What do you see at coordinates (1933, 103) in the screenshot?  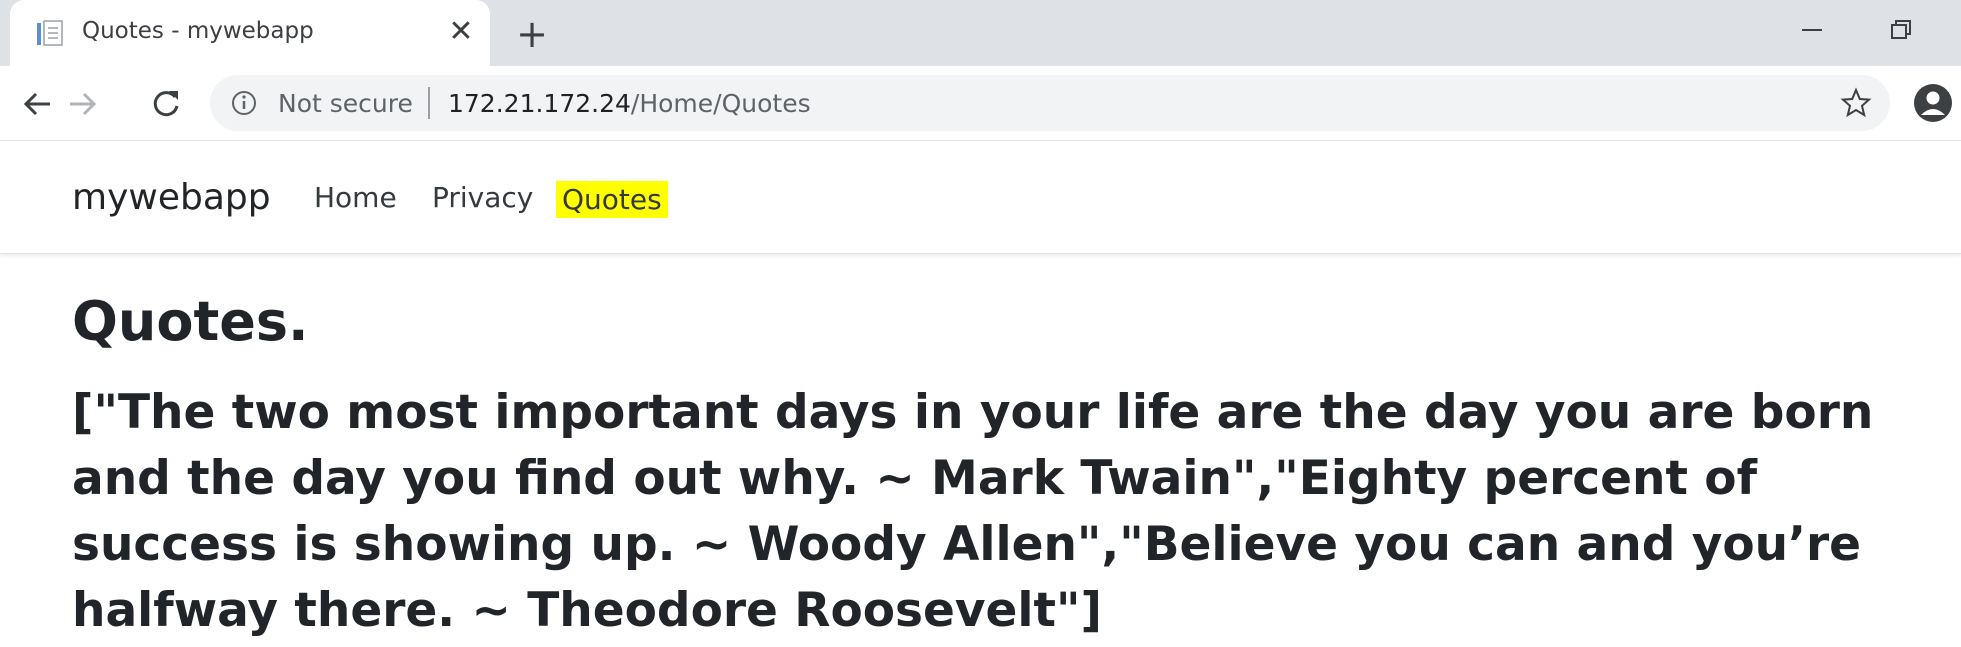 I see `profile-icon` at bounding box center [1933, 103].